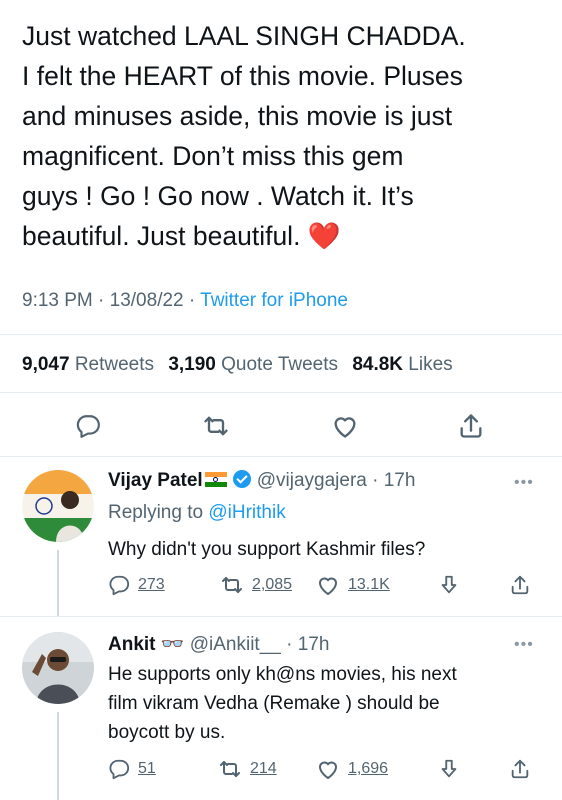 This screenshot has height=800, width=562. I want to click on reply-author-handle: @vijaygajera, so click(312, 480).